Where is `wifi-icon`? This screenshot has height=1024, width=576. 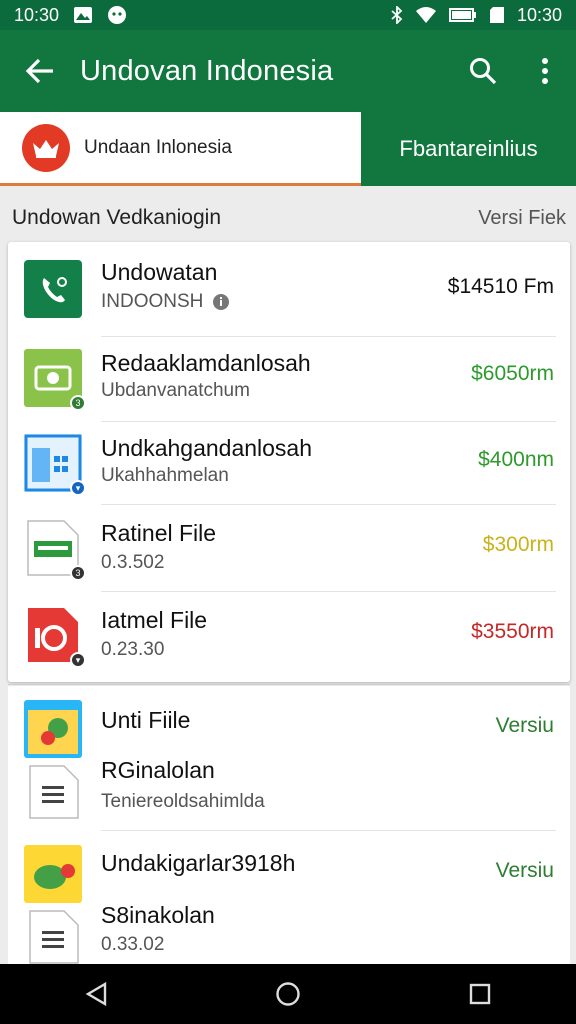 wifi-icon is located at coordinates (426, 15).